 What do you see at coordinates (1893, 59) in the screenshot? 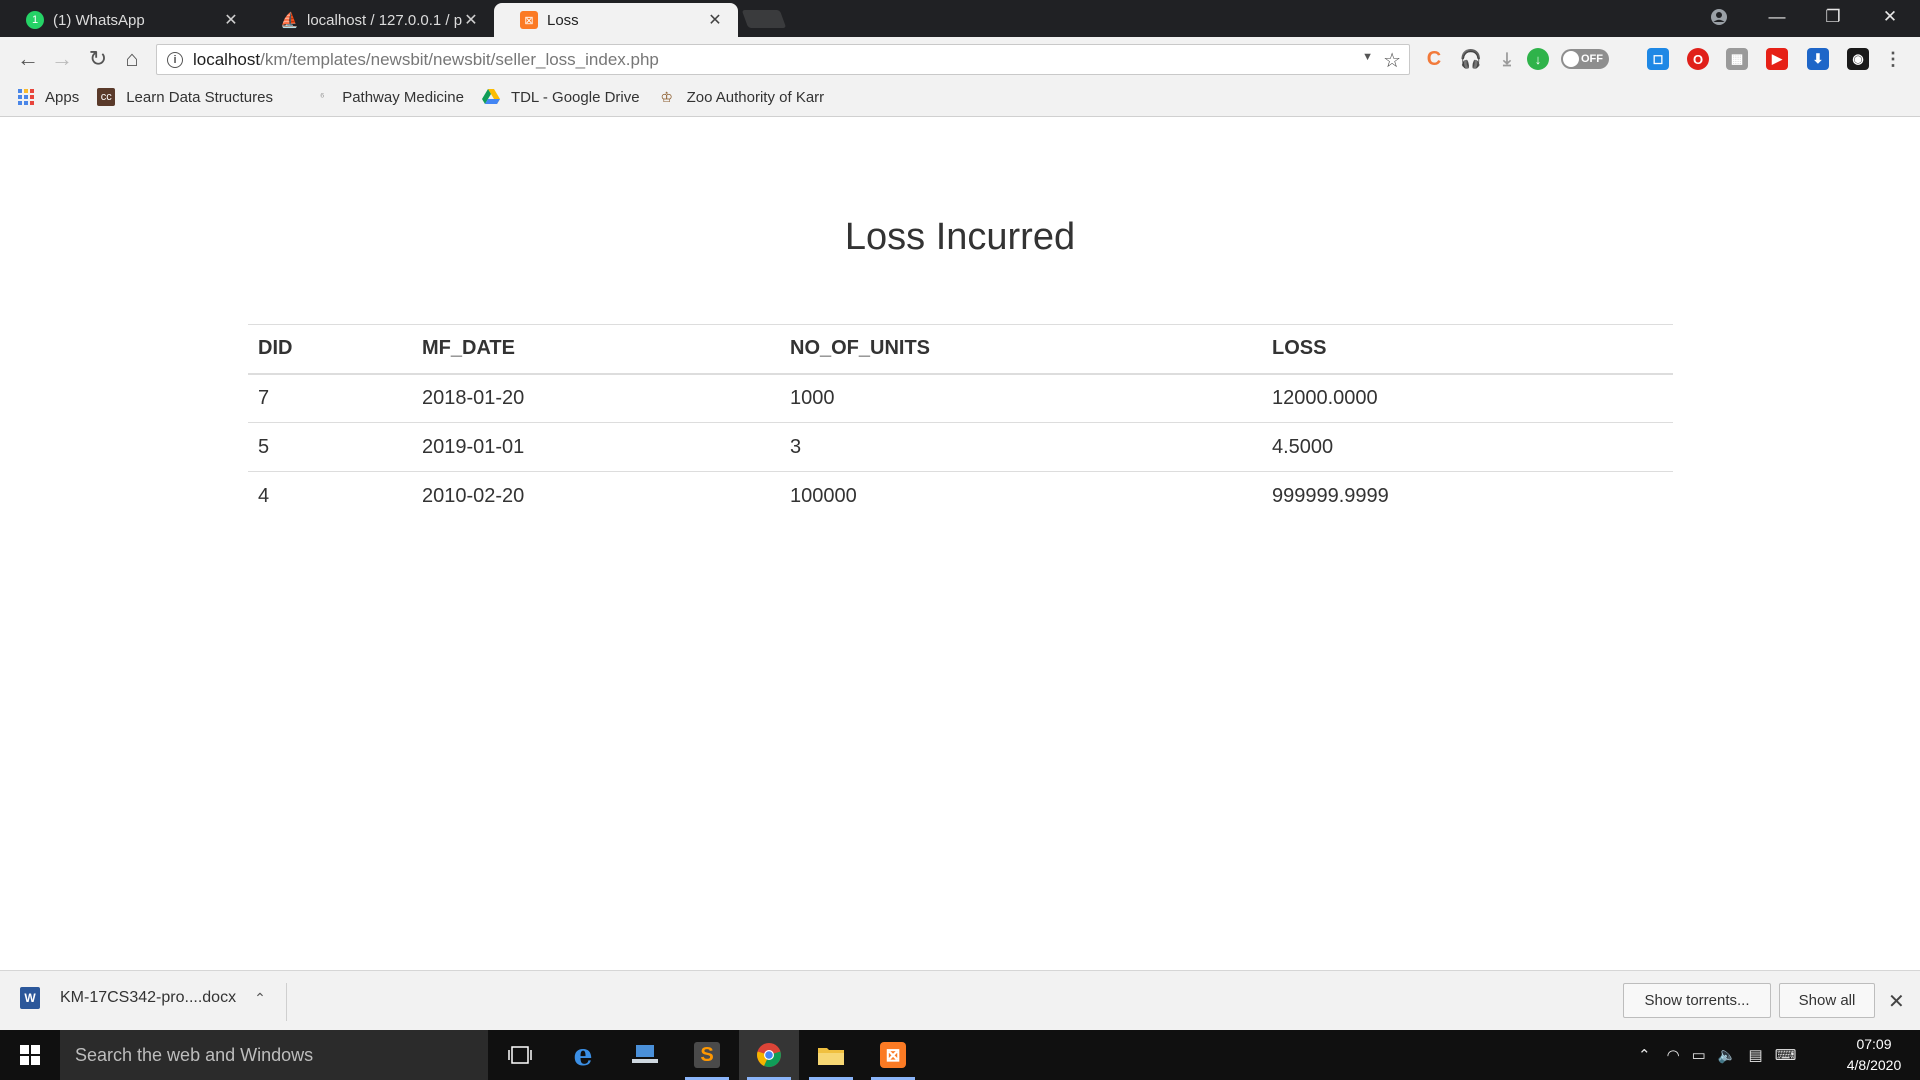
I see `menu-icon: ⋮` at bounding box center [1893, 59].